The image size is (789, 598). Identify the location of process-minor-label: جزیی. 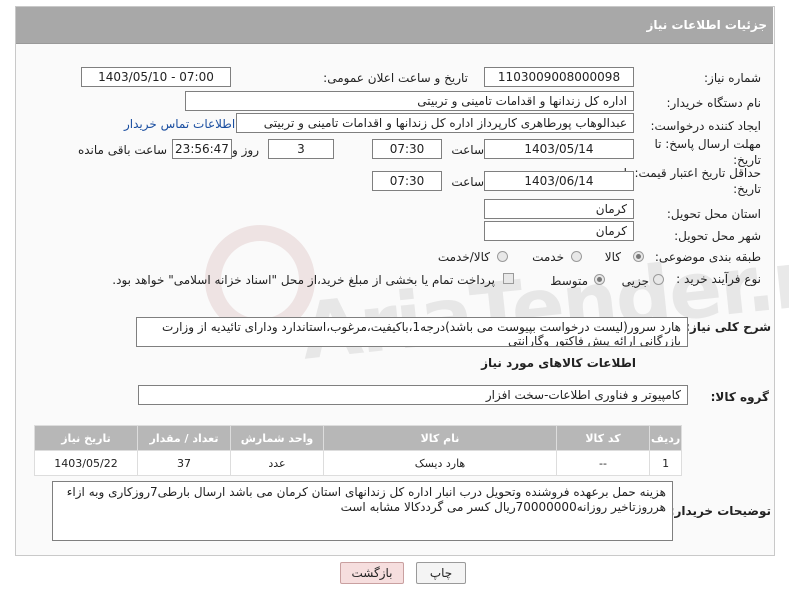
(635, 281).